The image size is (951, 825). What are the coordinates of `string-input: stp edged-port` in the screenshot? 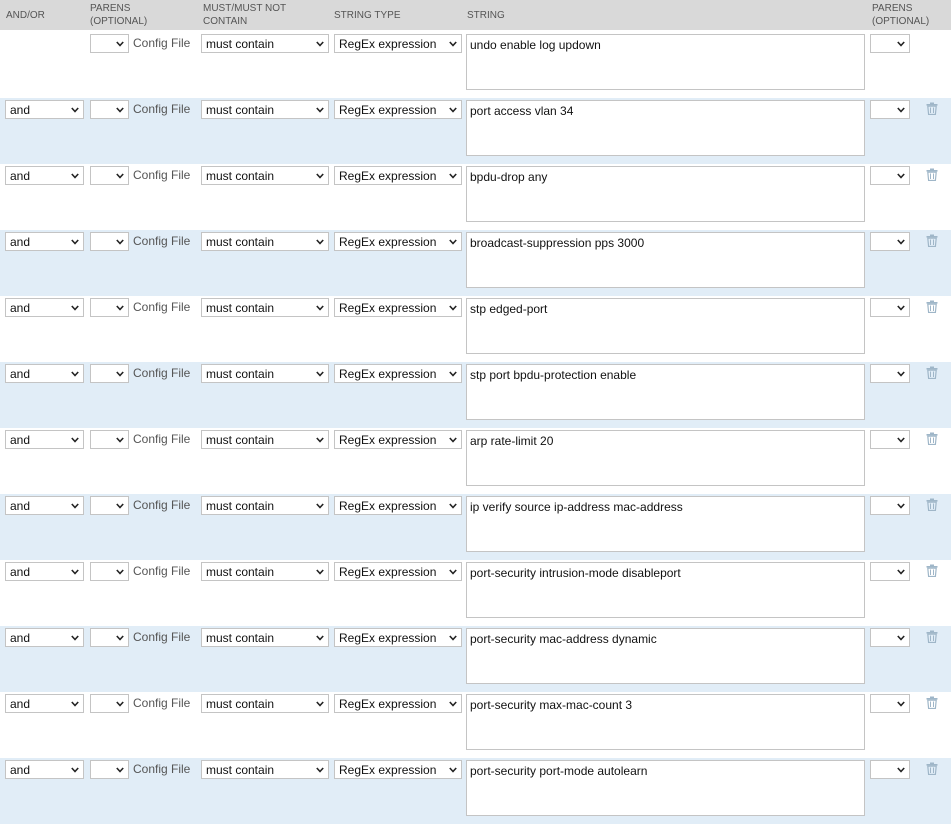 It's located at (665, 326).